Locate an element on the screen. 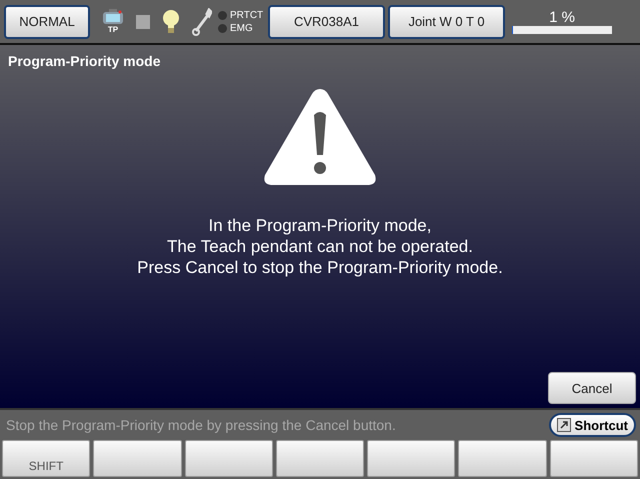 This screenshot has width=640, height=479. lamp-label: PRTCT is located at coordinates (247, 15).